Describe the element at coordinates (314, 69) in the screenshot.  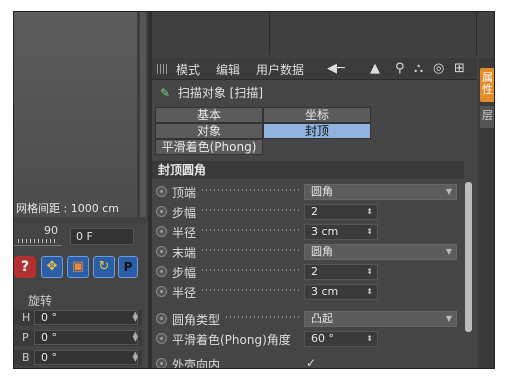
I see `attribute-menubar: 模式 编辑 用户数据 ◀─ ▲ ⚲ ⛬ ◎ ⊞` at that location.